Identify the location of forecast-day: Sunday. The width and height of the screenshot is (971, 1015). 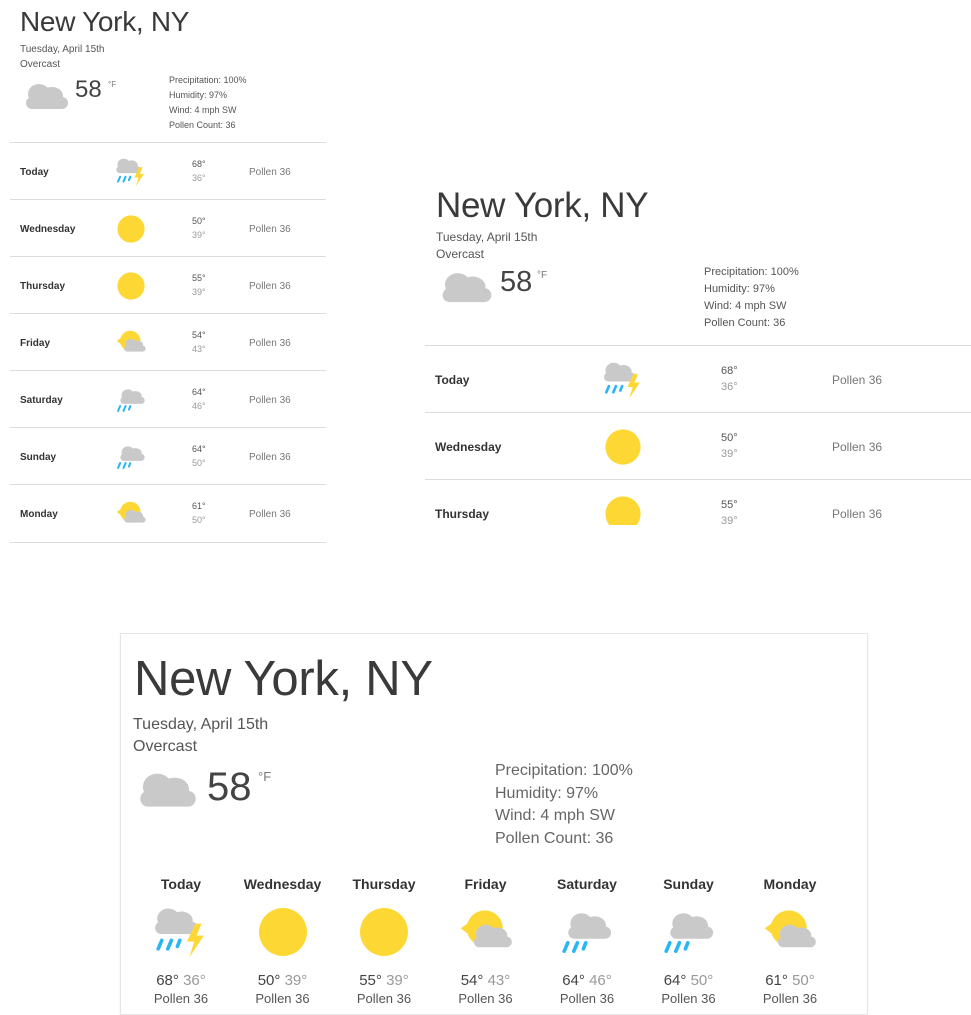
(688, 884).